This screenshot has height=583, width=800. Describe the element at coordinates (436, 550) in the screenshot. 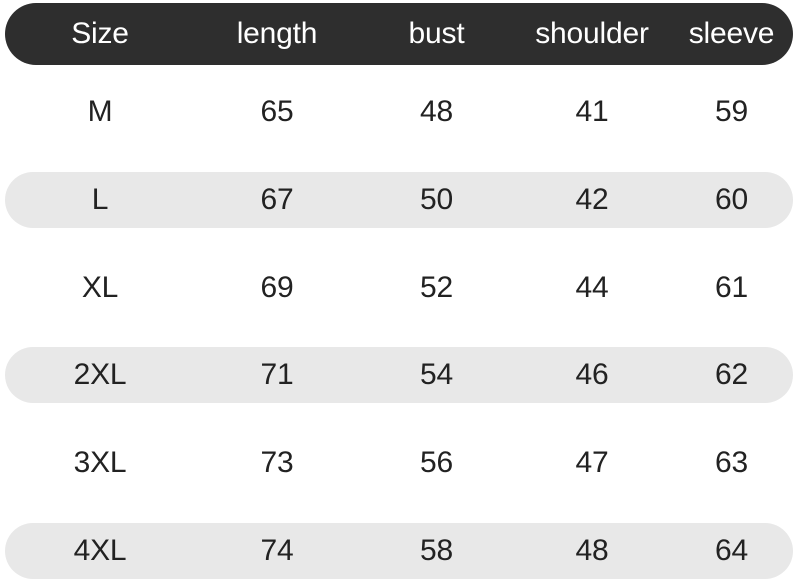

I see `cell-bust: 58` at that location.